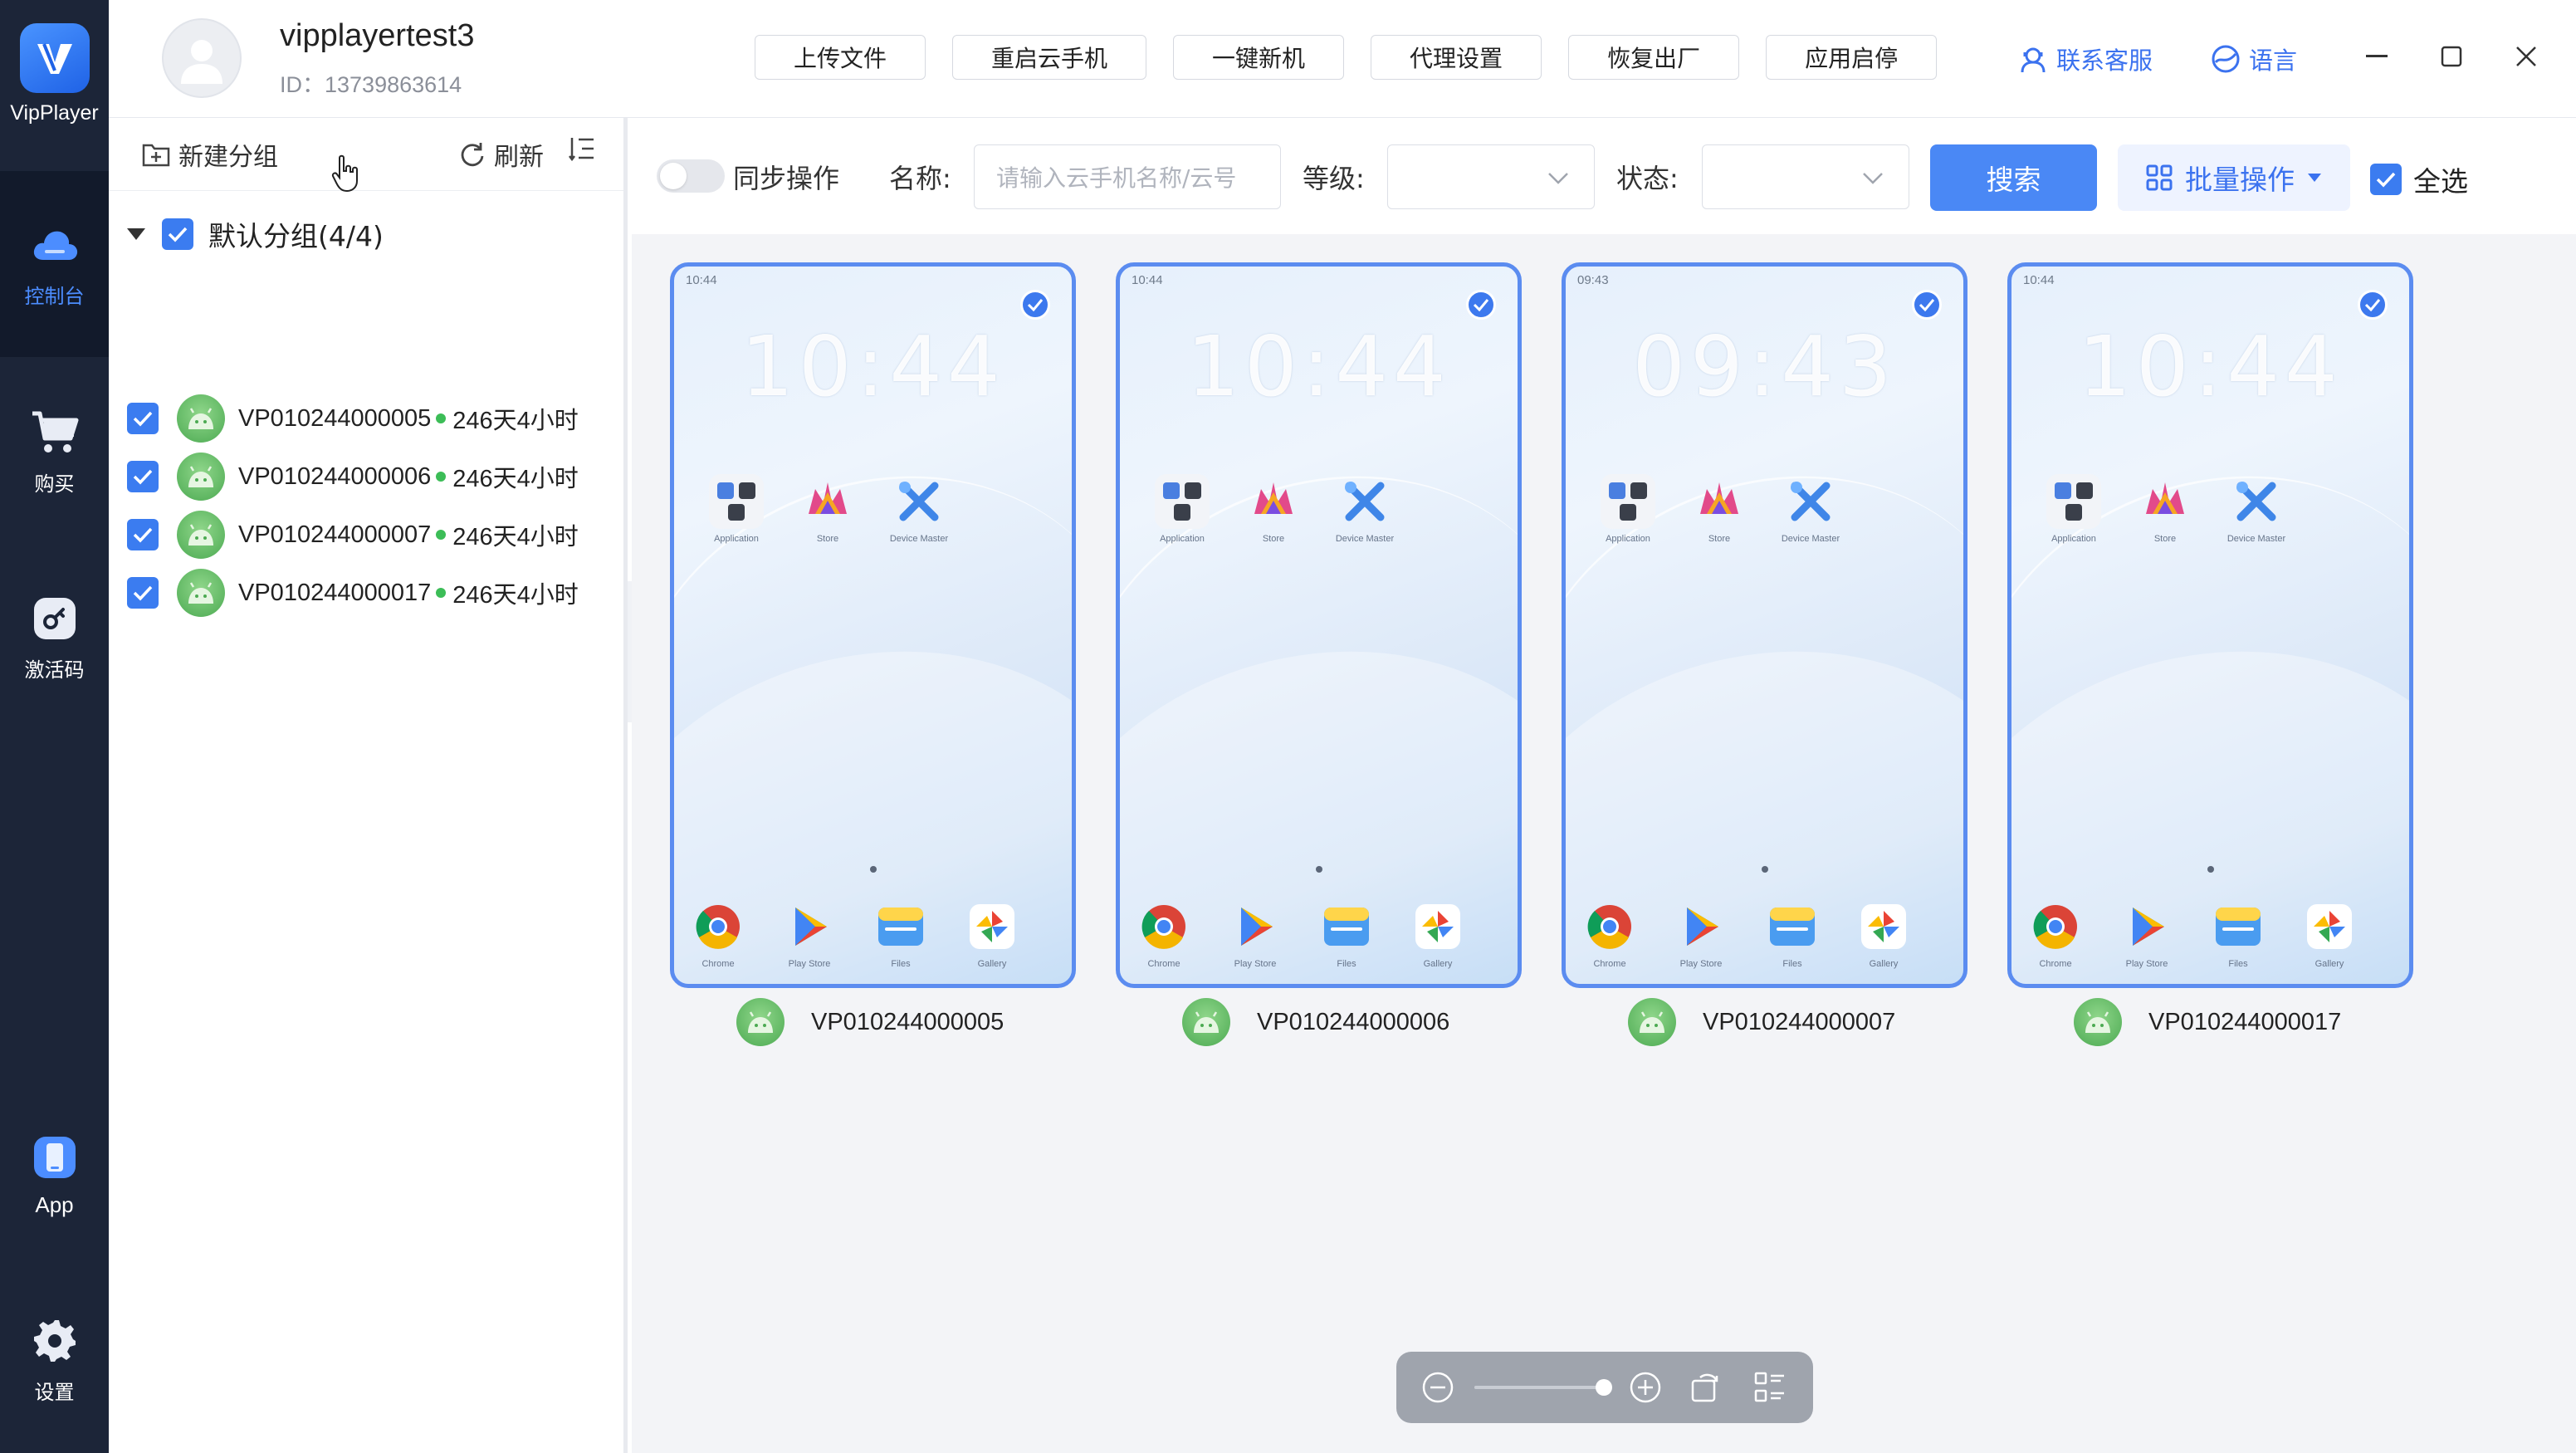 The image size is (2576, 1453). What do you see at coordinates (54, 264) in the screenshot?
I see `nav-console: 控制台` at bounding box center [54, 264].